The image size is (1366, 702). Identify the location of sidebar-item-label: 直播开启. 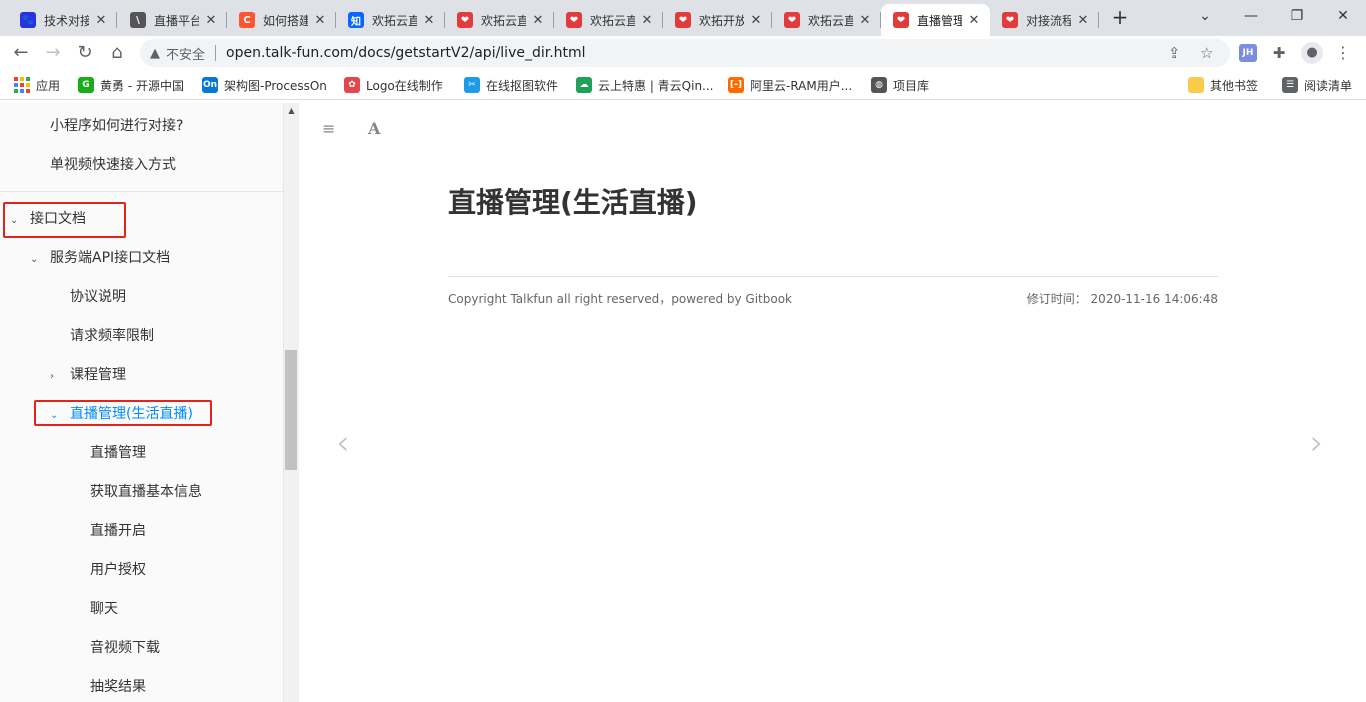
(118, 531).